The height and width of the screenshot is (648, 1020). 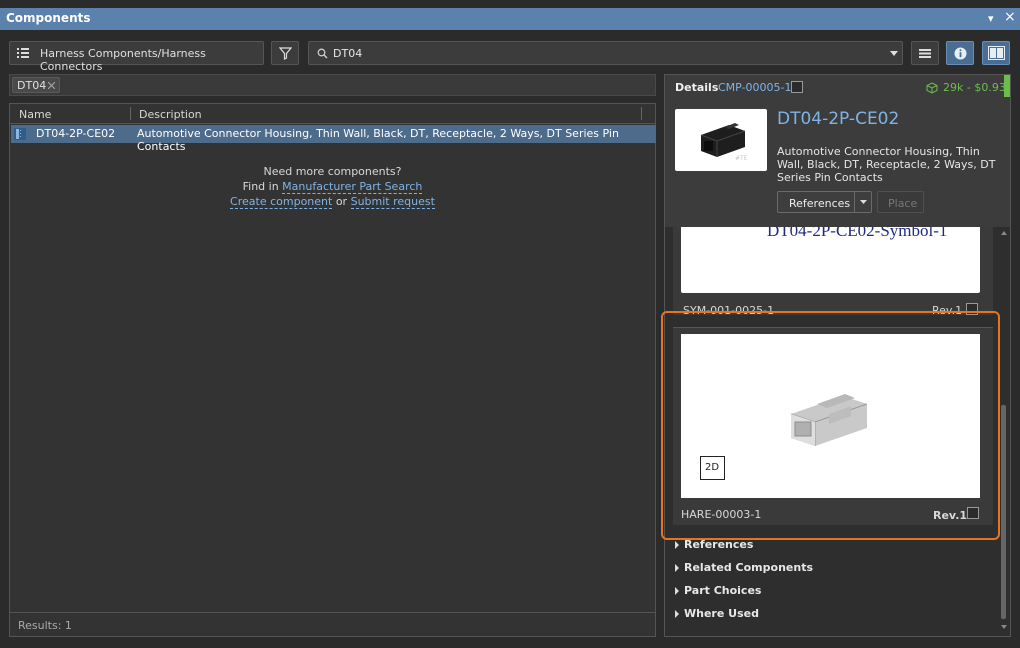 What do you see at coordinates (332, 85) in the screenshot?
I see `filter-chip-bar: DT04` at bounding box center [332, 85].